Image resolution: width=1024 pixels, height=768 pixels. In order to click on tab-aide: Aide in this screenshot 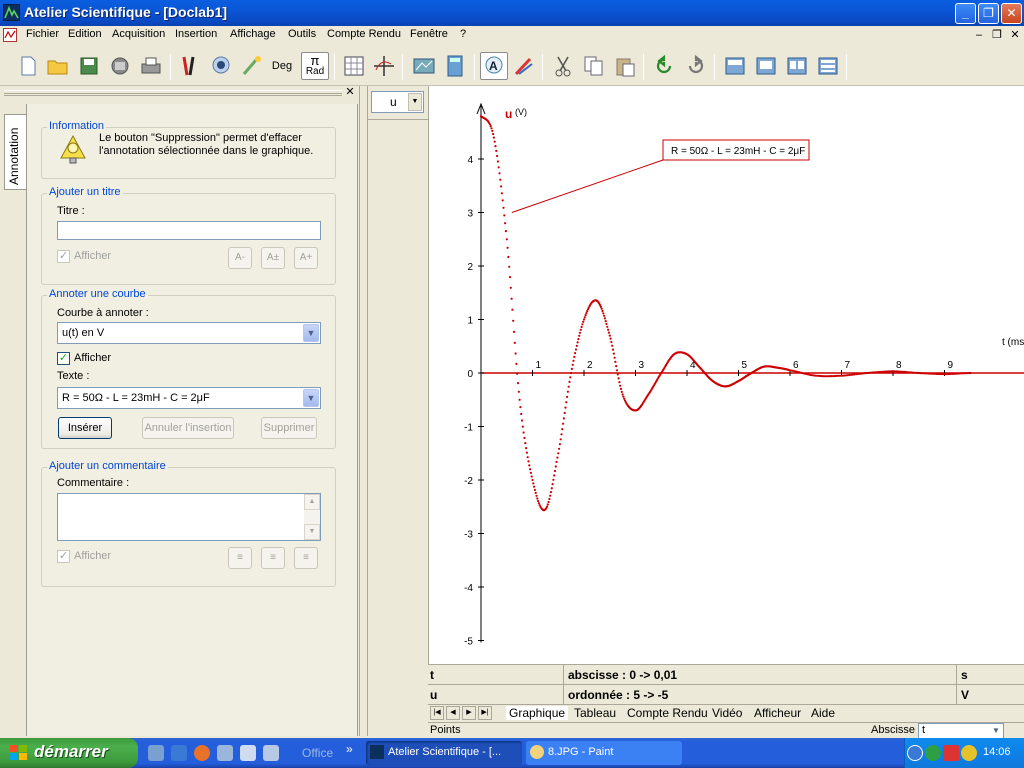, I will do `click(823, 713)`.